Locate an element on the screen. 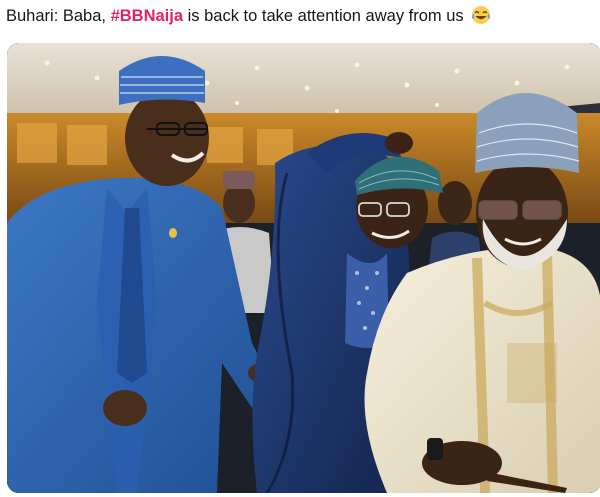  face-with-tears-of-joy-icon is located at coordinates (481, 18).